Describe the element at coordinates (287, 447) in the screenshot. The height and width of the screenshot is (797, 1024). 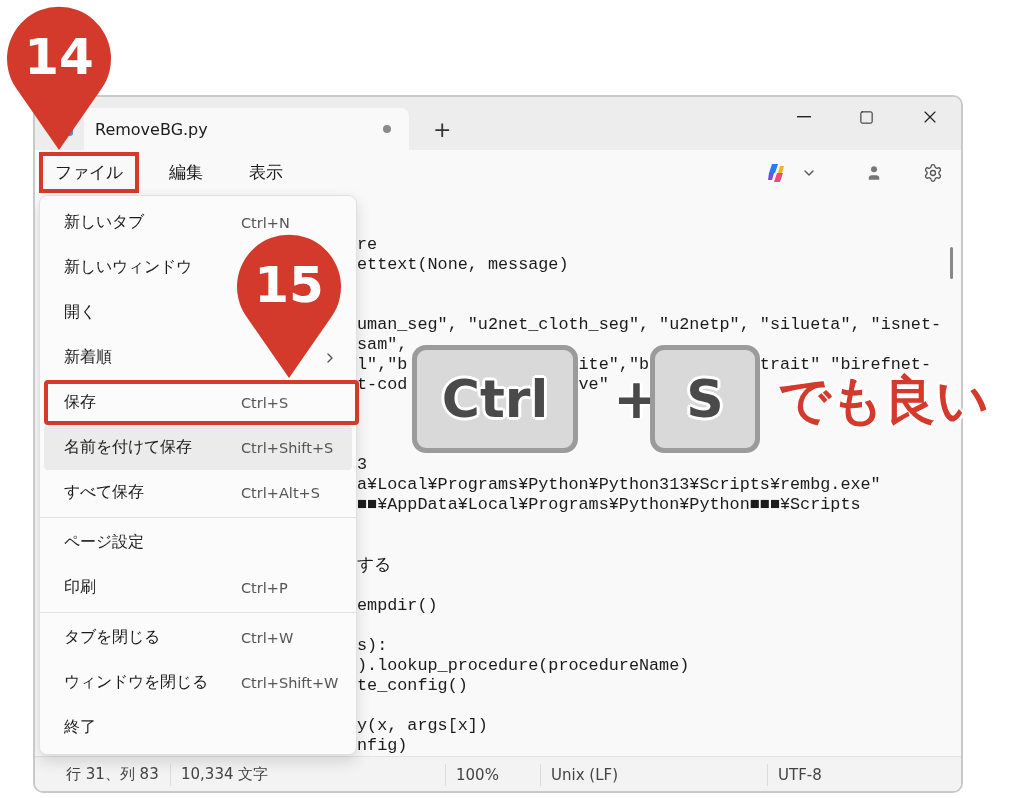
I see `shortcut-text: Ctrl+Shift+S` at that location.